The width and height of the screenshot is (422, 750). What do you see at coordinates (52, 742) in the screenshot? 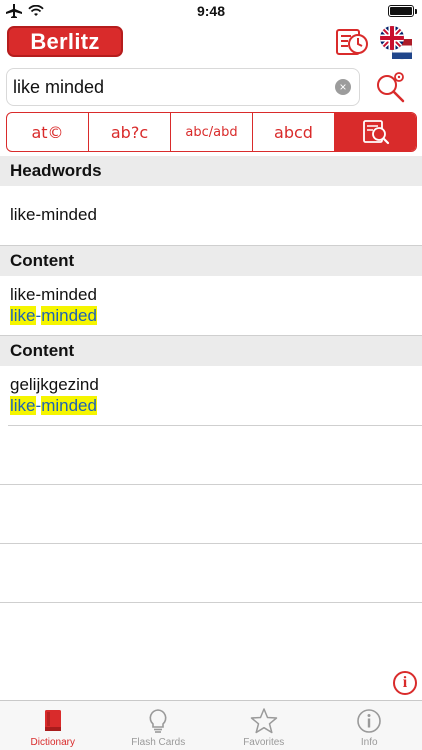
I see `tab-dictionary-label: Dictionary` at bounding box center [52, 742].